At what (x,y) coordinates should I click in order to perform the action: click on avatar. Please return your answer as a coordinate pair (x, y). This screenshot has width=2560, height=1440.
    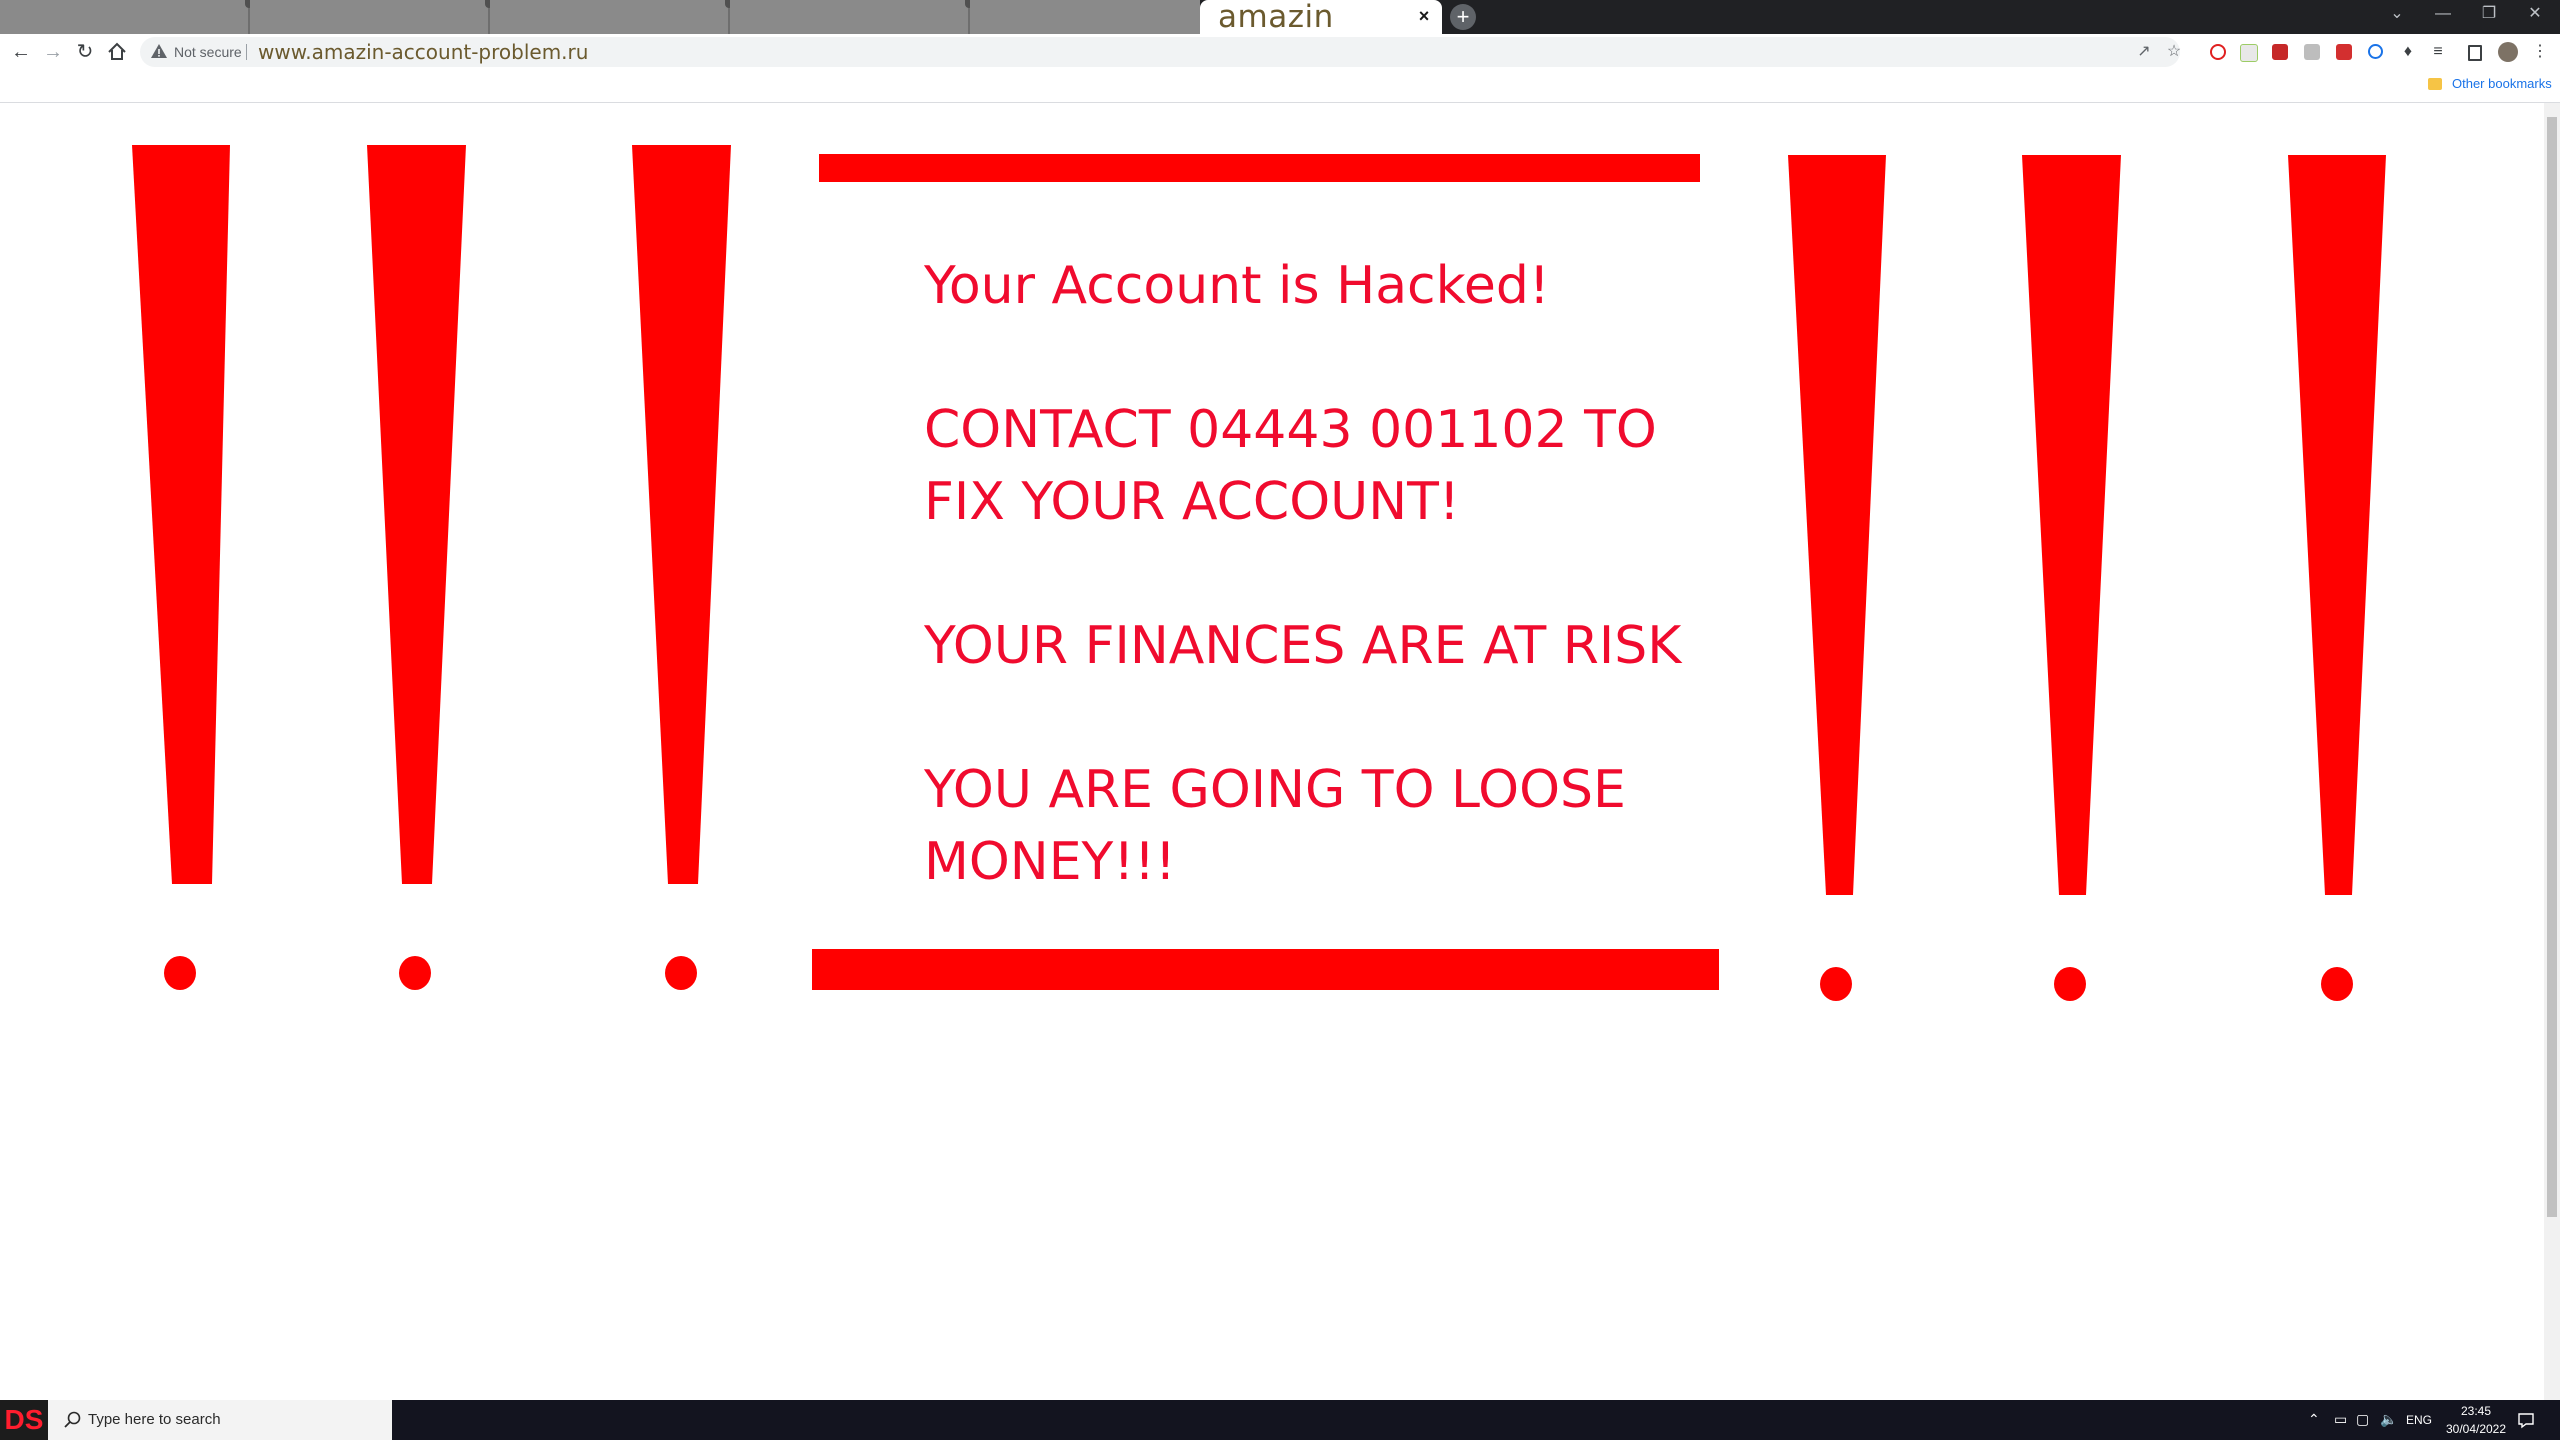
    Looking at the image, I should click on (2508, 52).